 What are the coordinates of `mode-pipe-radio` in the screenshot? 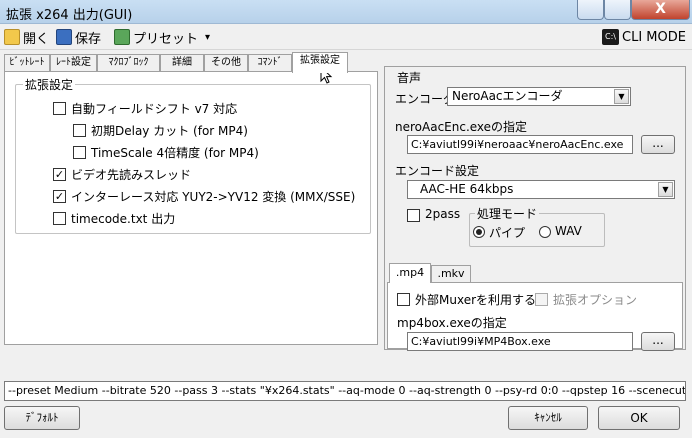 It's located at (479, 232).